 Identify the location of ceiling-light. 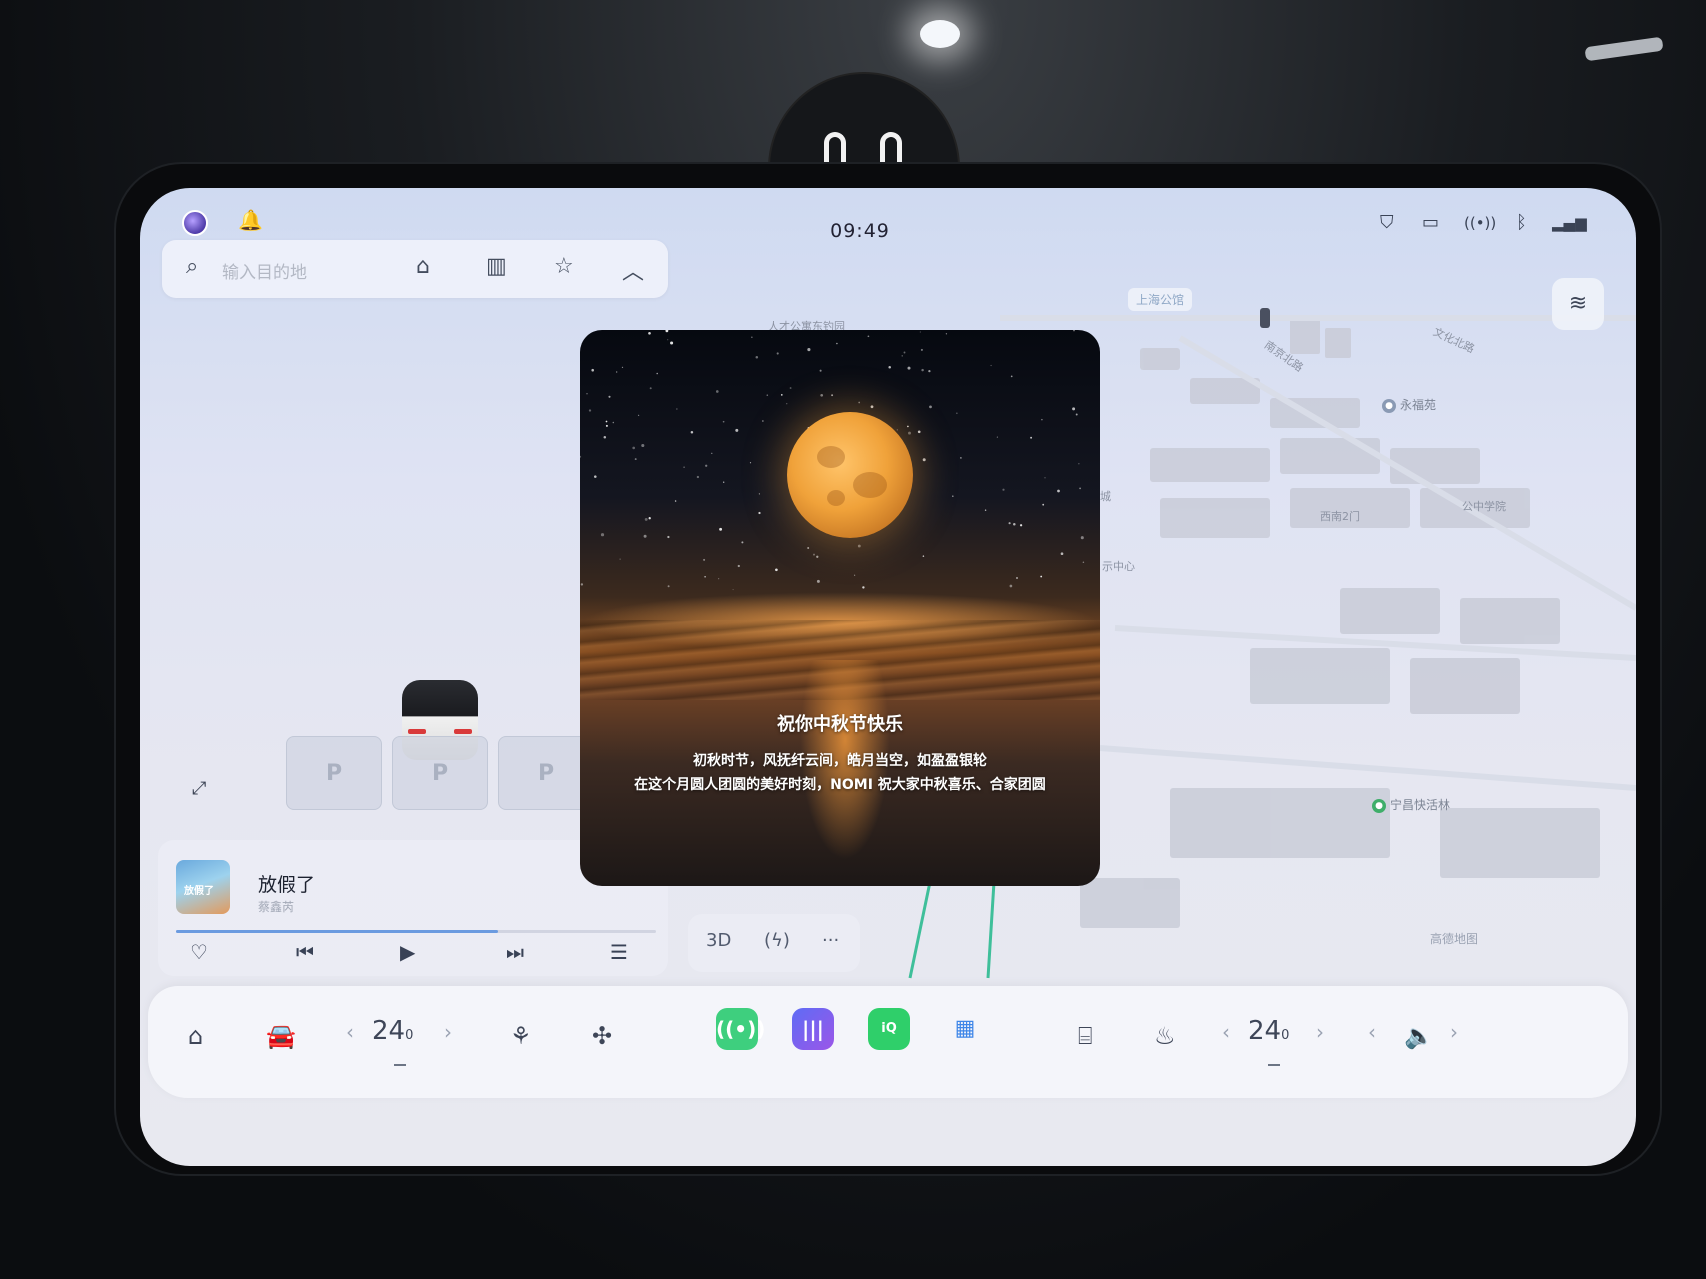
(940, 34).